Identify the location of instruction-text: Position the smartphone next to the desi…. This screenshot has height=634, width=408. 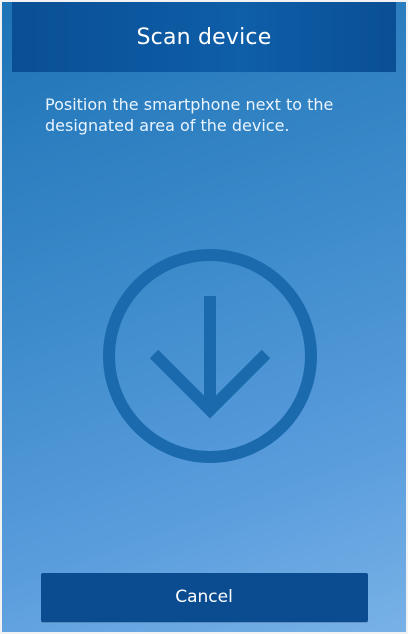
(189, 115).